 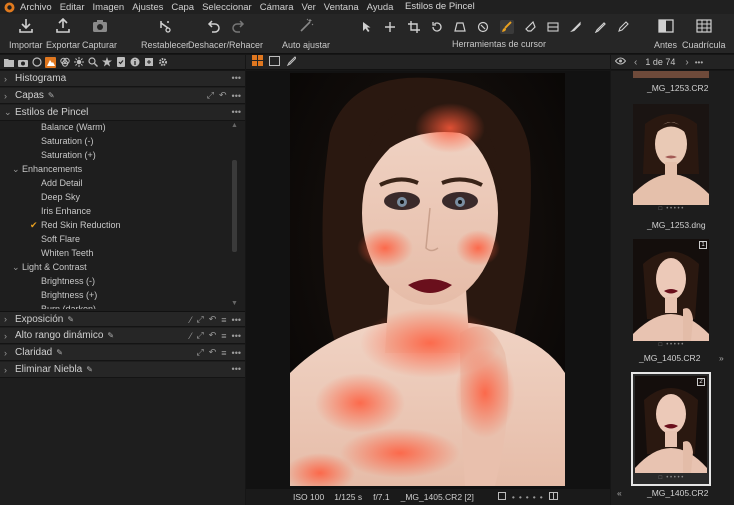 I want to click on brush-styles-section: ⌄ Estilos de Pincel •••, so click(x=122, y=113).